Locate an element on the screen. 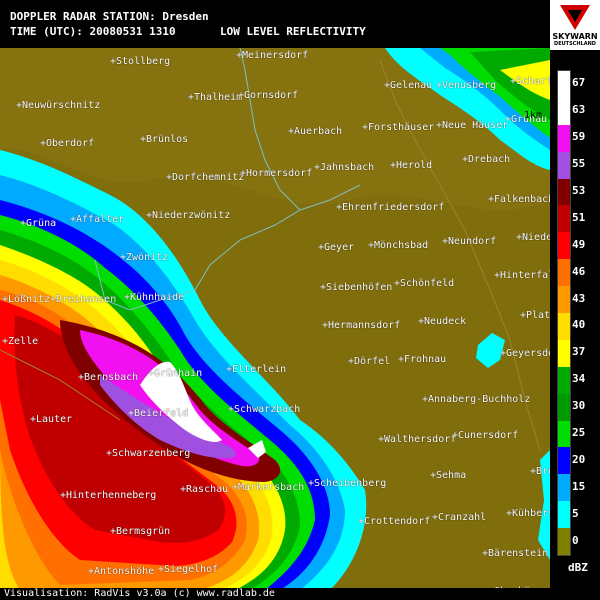 The height and width of the screenshot is (600, 600). scale-tick-label: 51 is located at coordinates (579, 217).